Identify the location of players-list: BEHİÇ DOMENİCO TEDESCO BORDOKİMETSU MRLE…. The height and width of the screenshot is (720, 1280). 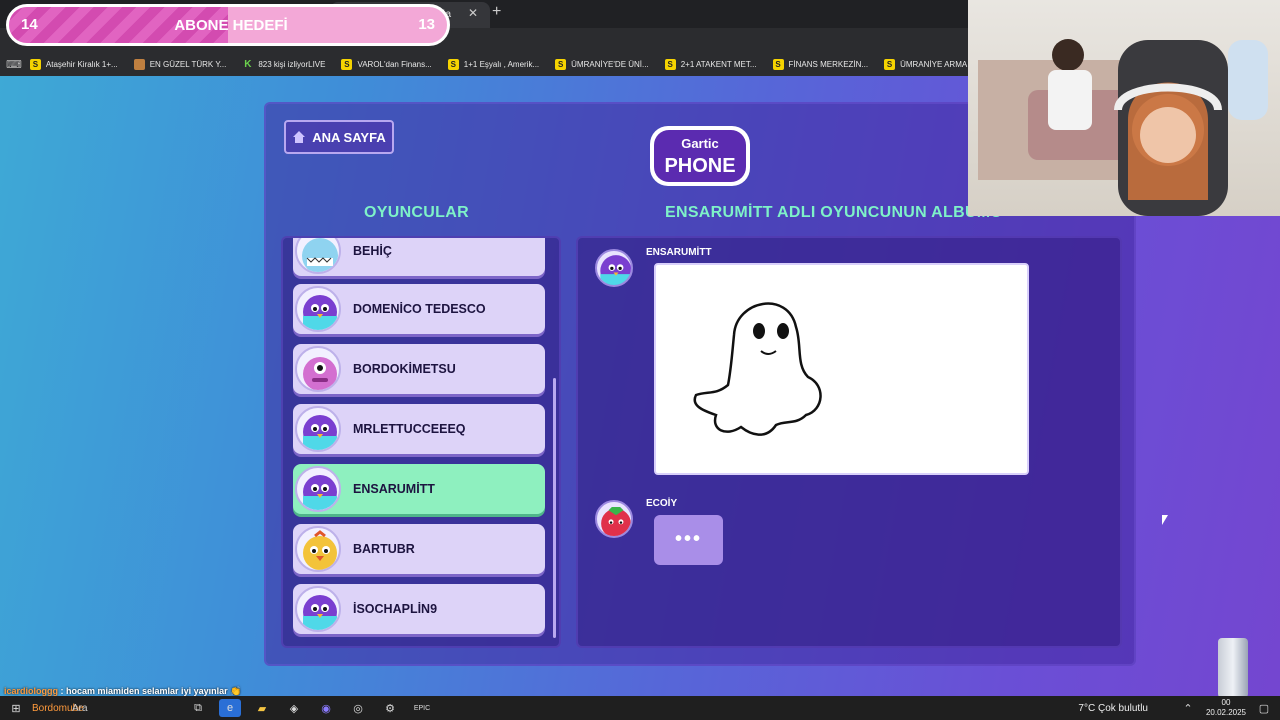
(421, 442).